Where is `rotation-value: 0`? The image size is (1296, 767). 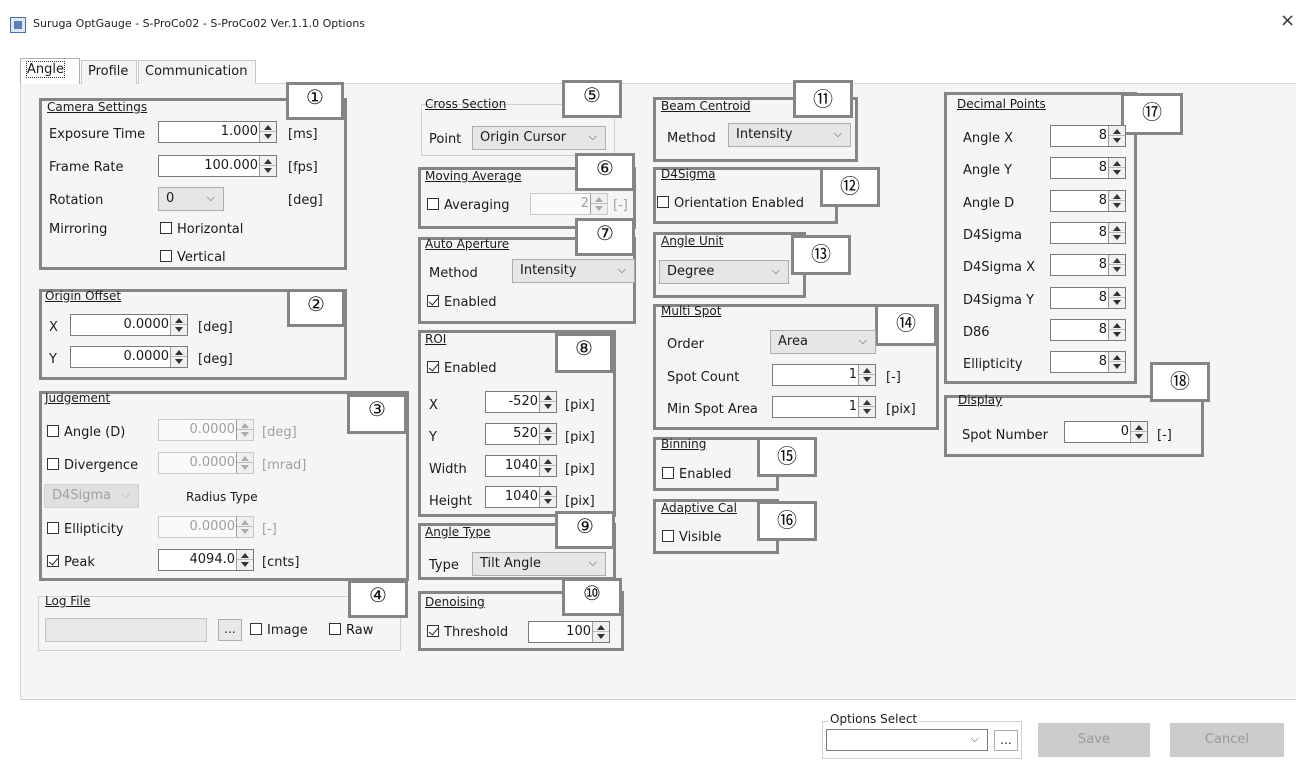 rotation-value: 0 is located at coordinates (170, 198).